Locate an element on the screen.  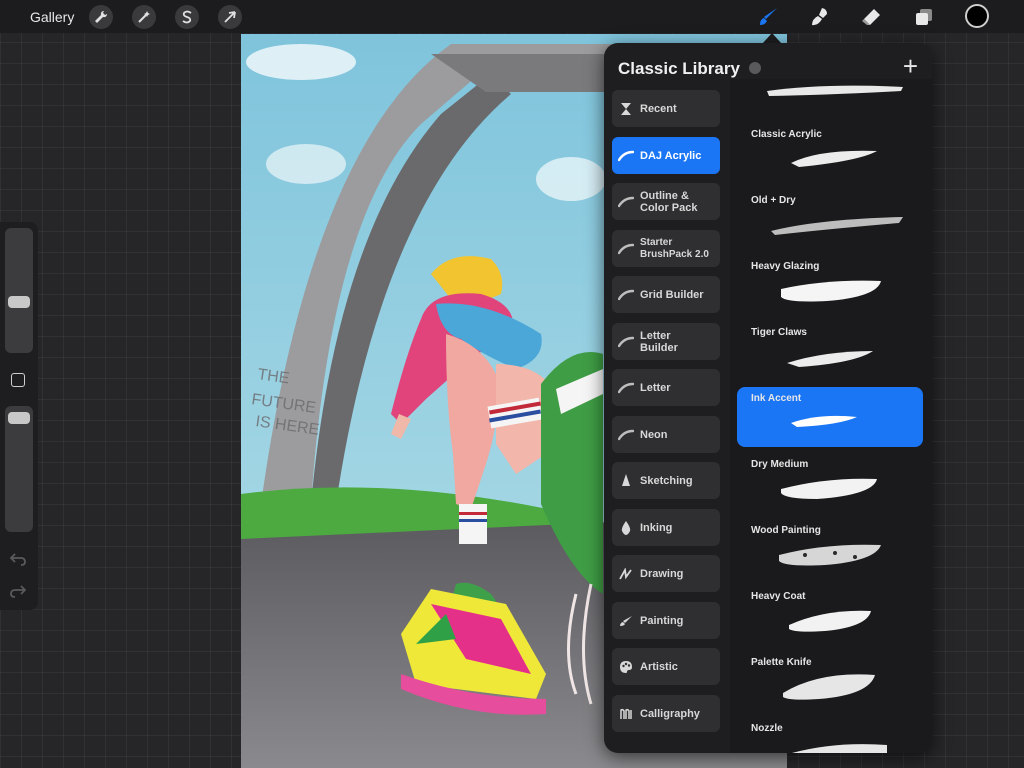
set-label: Painting is located at coordinates (662, 620).